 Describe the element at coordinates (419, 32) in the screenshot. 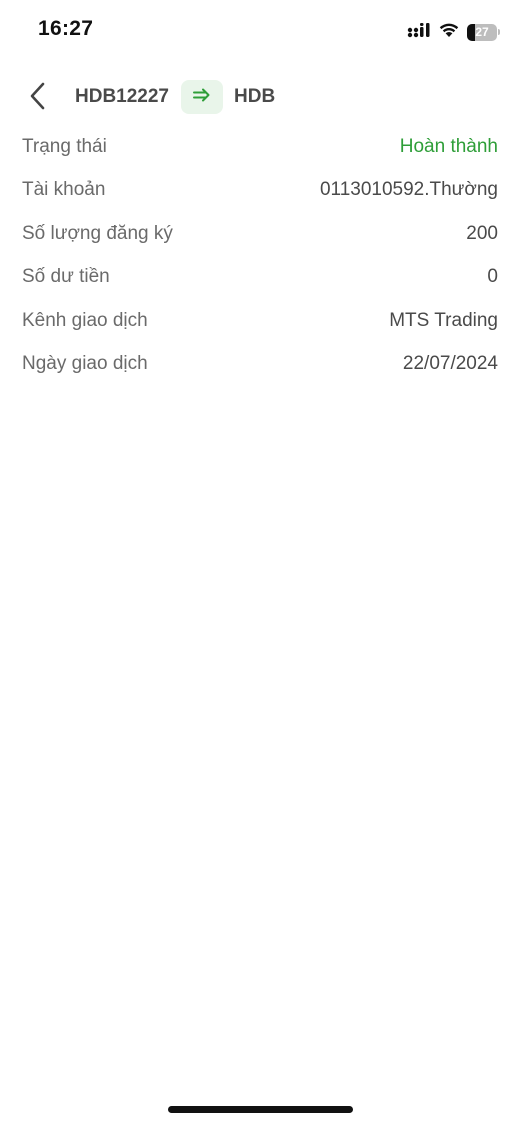

I see `cellular-signal-icon` at that location.